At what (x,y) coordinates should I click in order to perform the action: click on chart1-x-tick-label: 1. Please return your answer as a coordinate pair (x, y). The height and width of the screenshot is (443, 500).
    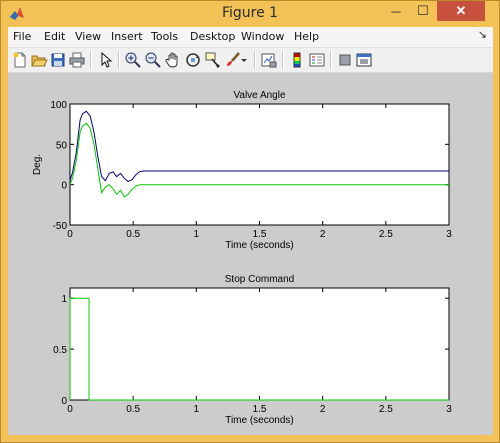
    Looking at the image, I should click on (197, 234).